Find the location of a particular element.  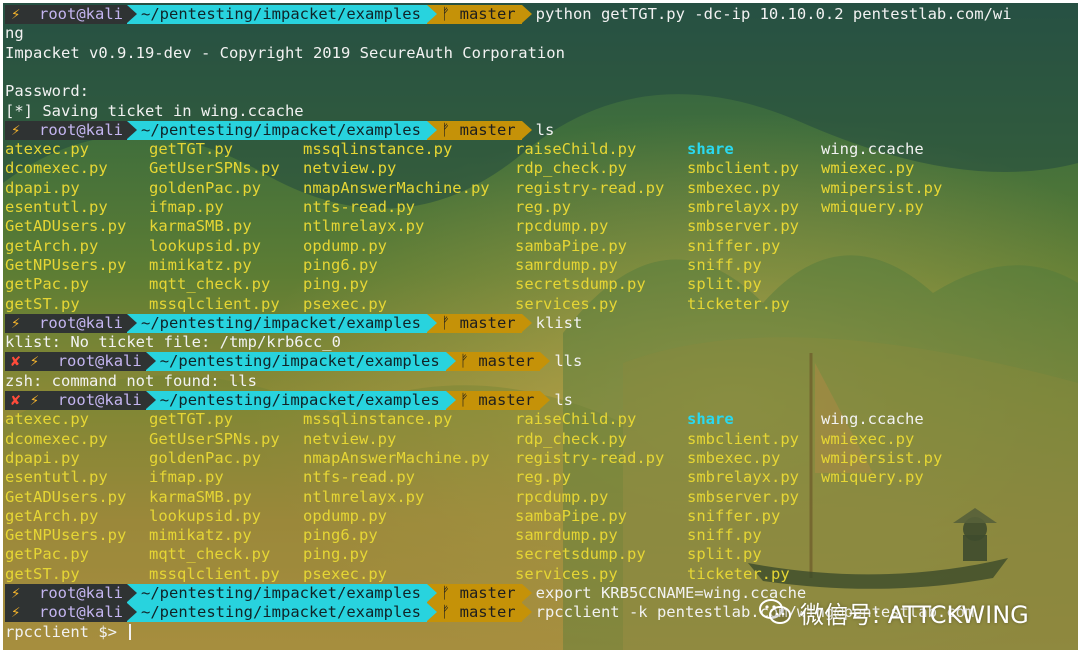

prompt-git-segment: ᚠ master is located at coordinates (497, 362).